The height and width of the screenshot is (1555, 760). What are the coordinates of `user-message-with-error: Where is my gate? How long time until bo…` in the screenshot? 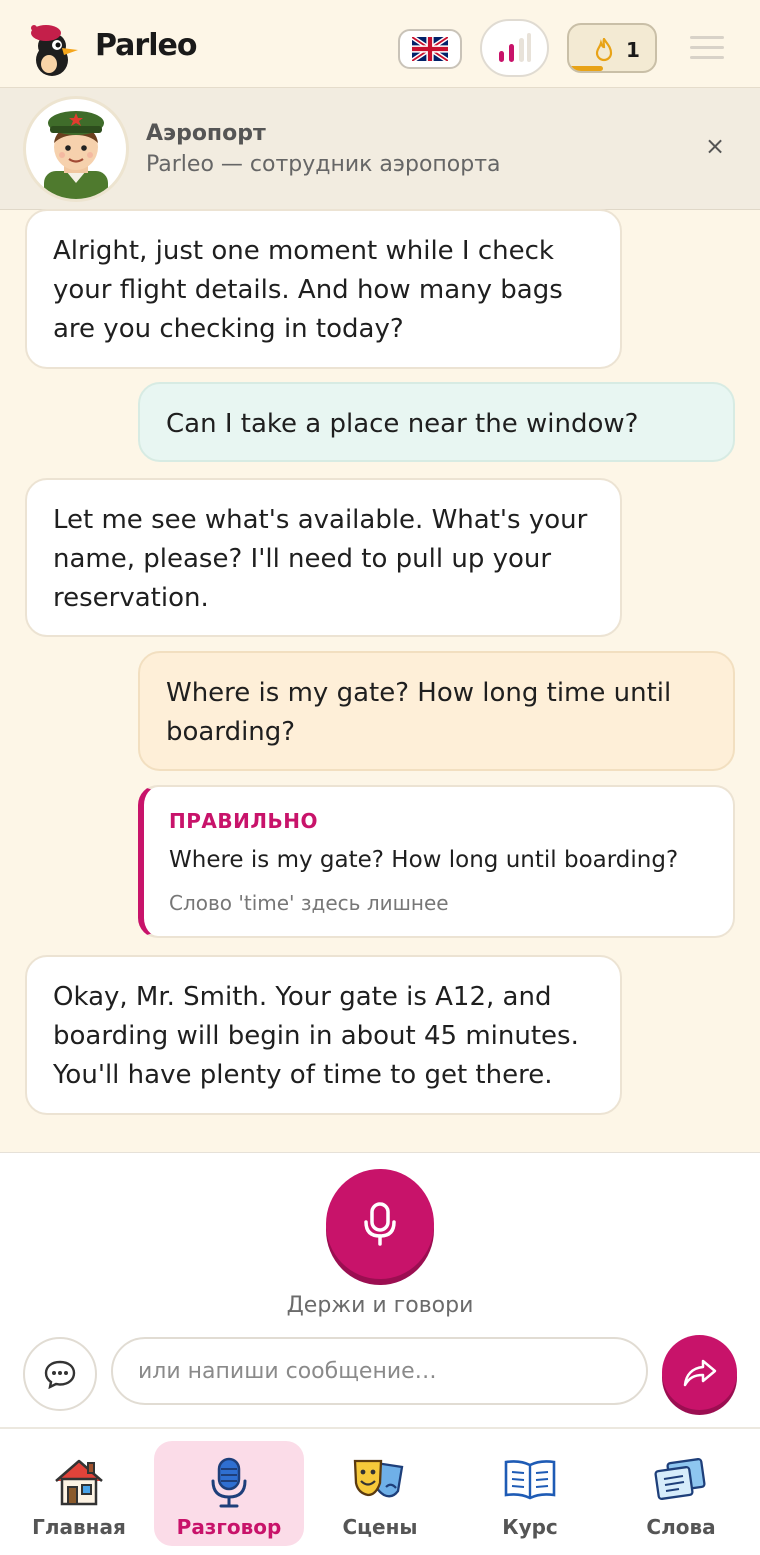 It's located at (436, 711).